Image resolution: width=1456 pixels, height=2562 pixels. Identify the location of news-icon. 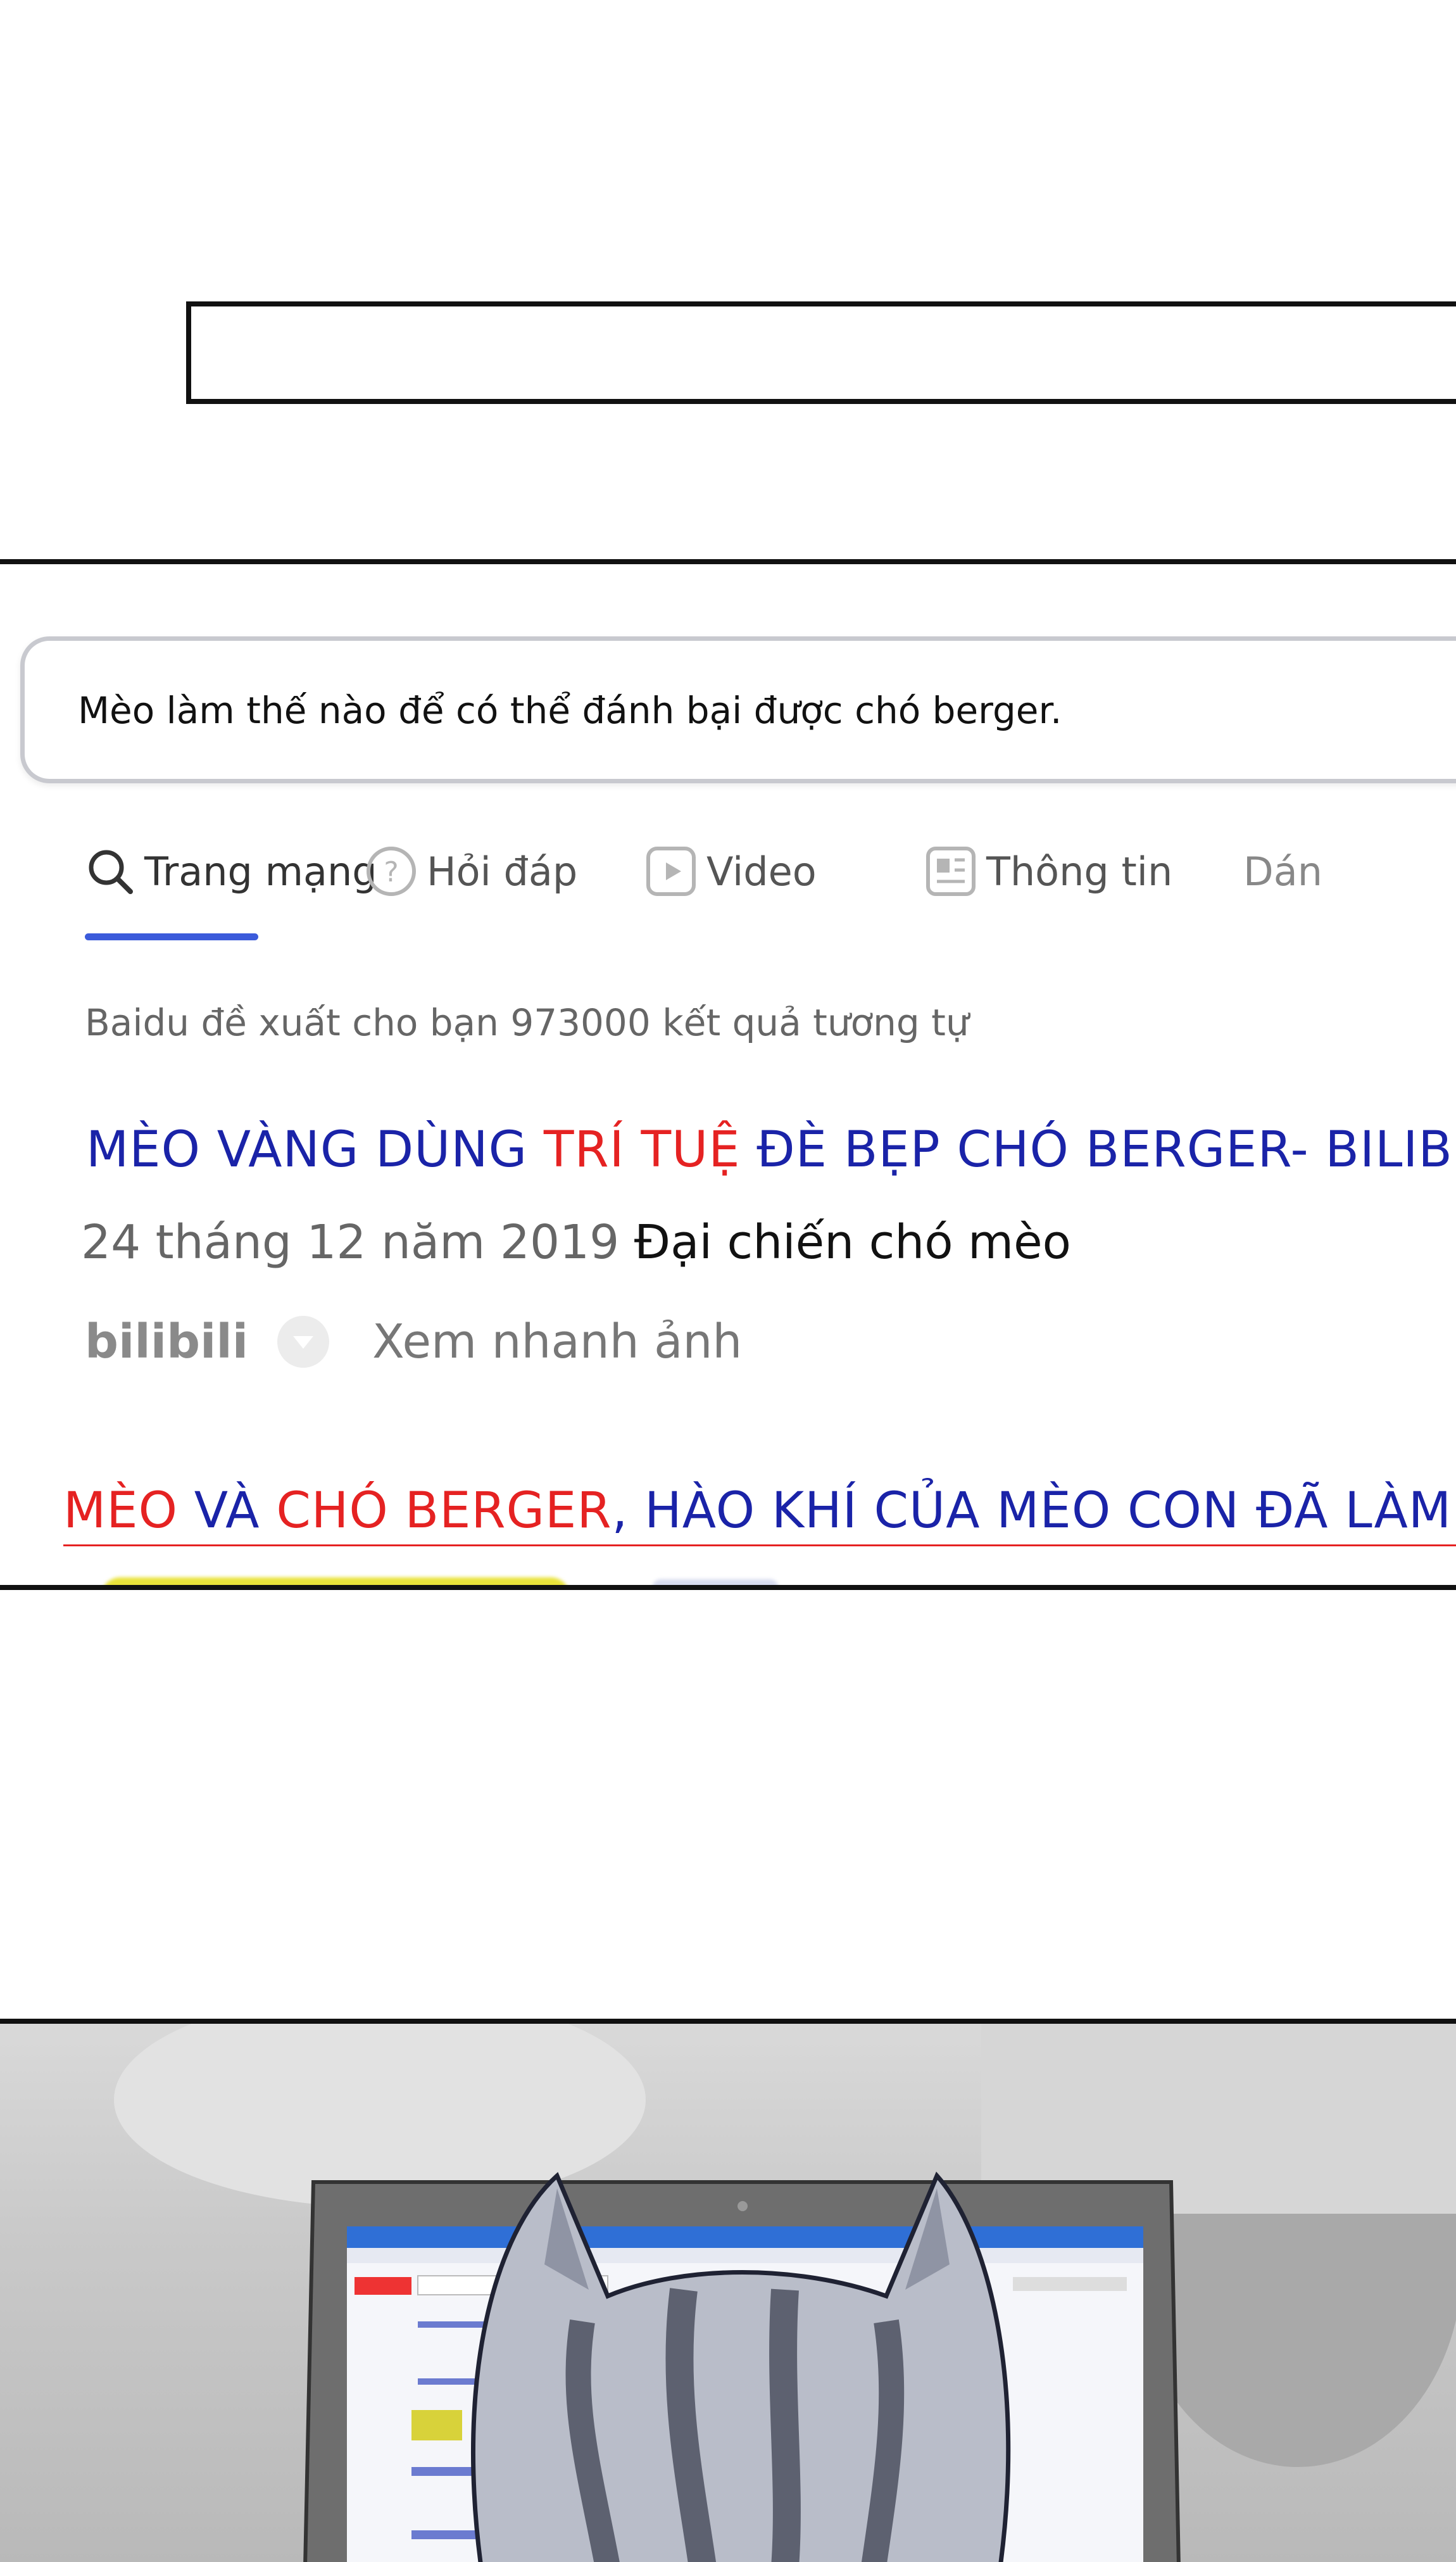
(950, 872).